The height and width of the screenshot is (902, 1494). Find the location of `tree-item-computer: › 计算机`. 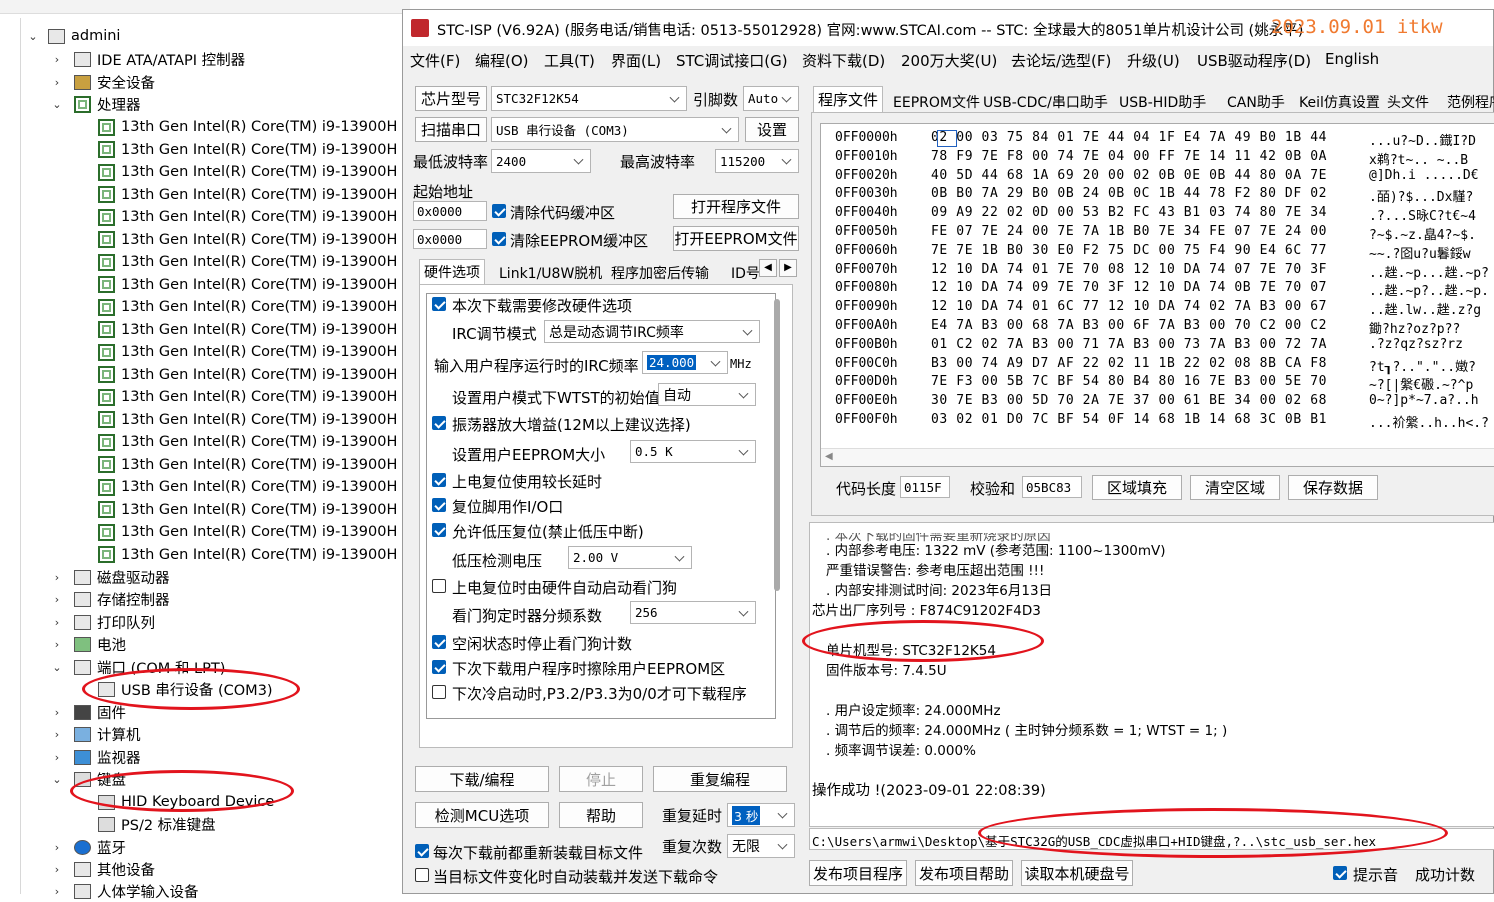

tree-item-computer: › 计算机 is located at coordinates (96, 734).